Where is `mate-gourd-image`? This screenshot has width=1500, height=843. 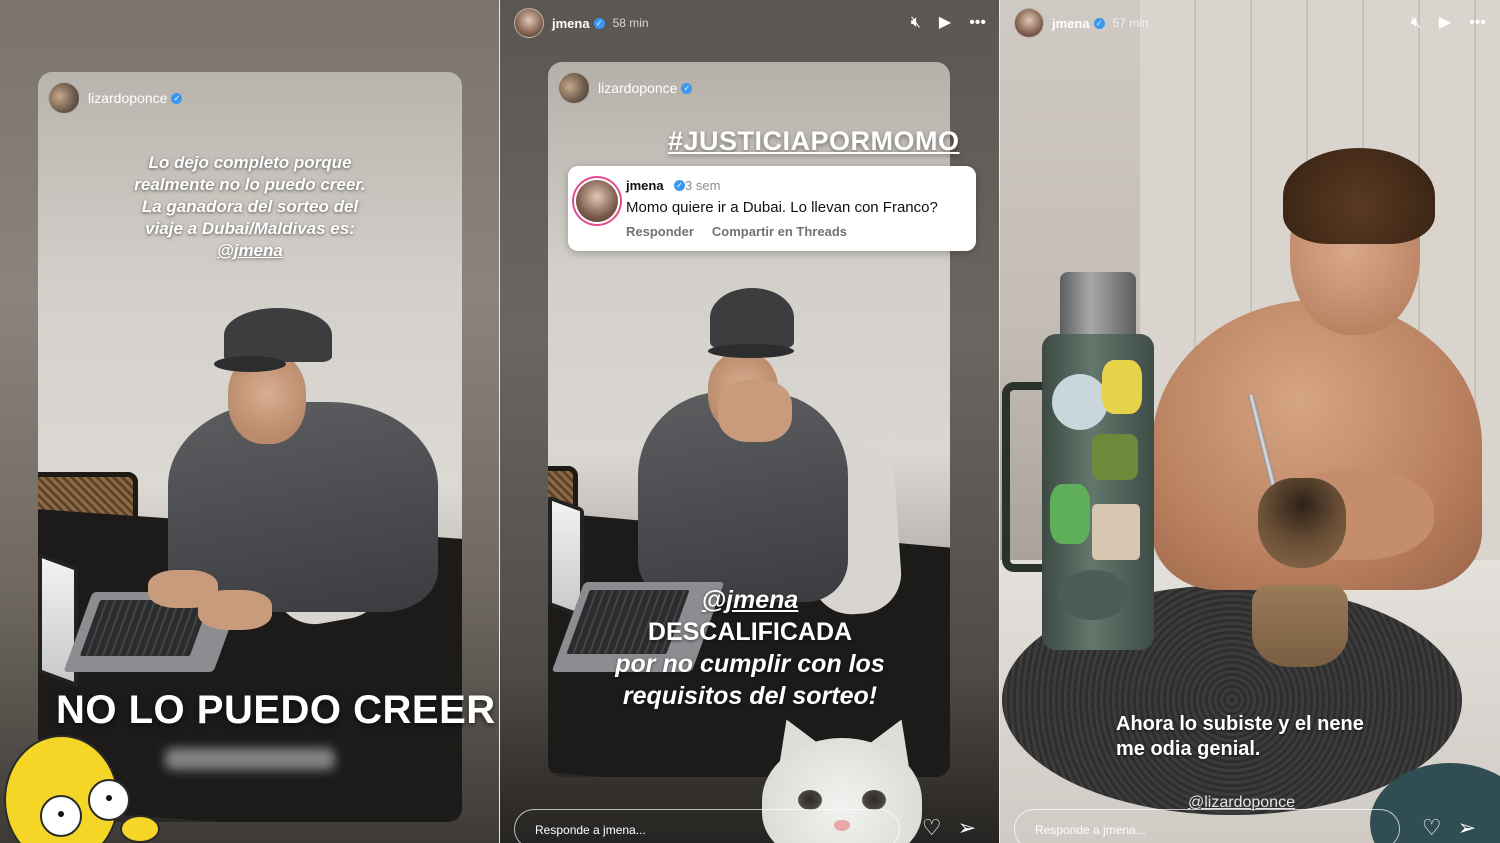 mate-gourd-image is located at coordinates (1302, 523).